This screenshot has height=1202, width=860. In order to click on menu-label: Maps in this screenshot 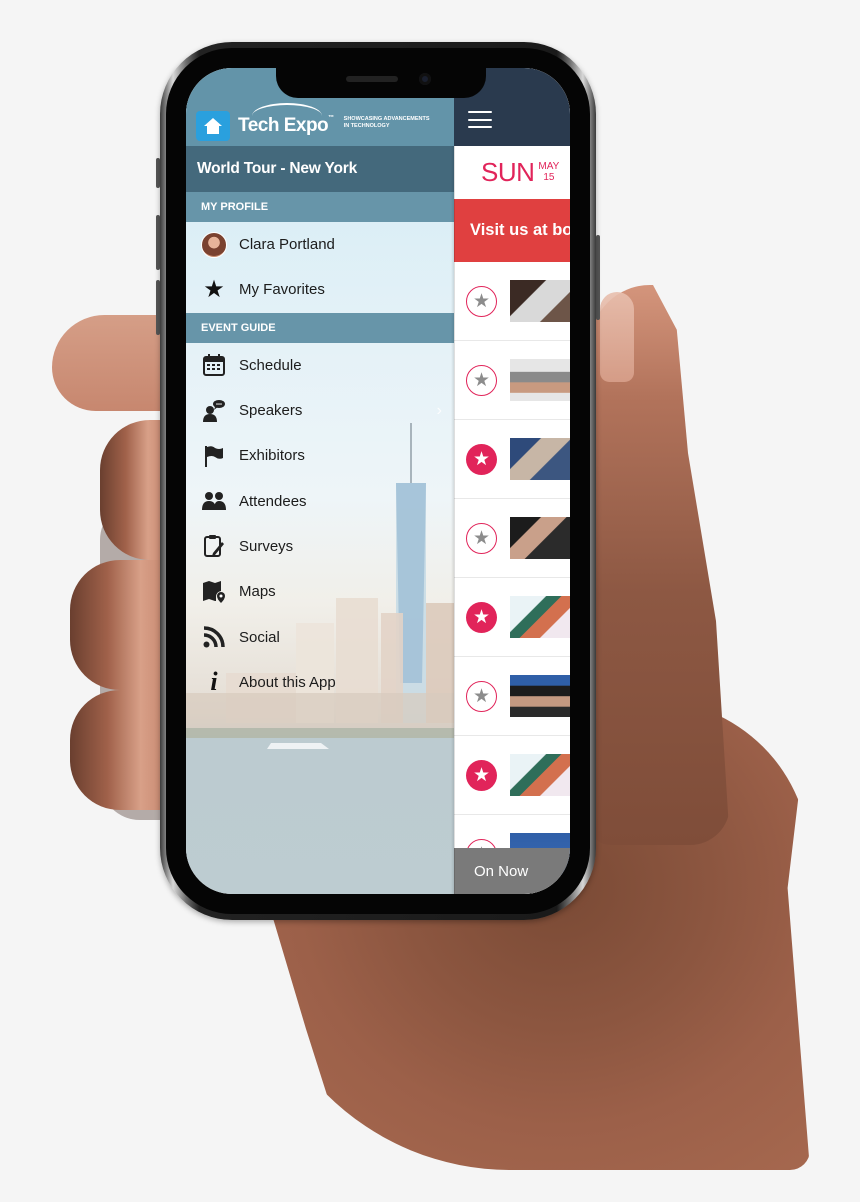, I will do `click(257, 592)`.